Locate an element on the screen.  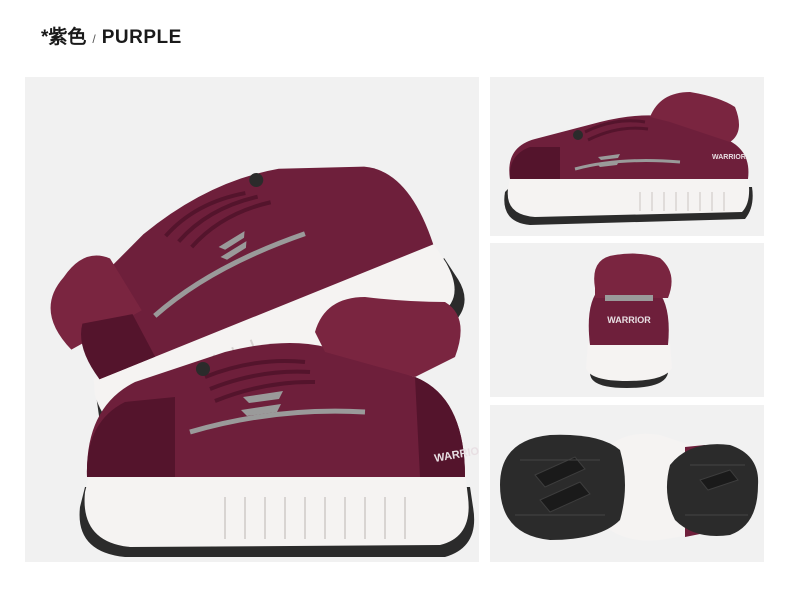
side-view-panel: WARRIOR is located at coordinates (627, 156).